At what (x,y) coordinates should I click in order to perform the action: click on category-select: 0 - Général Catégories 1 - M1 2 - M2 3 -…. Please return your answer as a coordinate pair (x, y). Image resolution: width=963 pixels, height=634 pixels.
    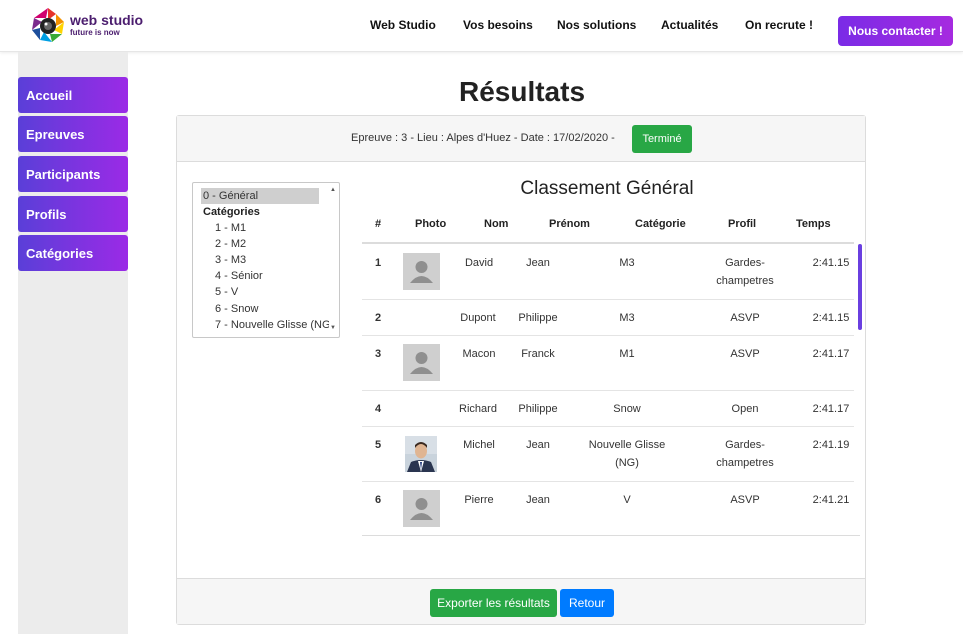
    Looking at the image, I should click on (266, 260).